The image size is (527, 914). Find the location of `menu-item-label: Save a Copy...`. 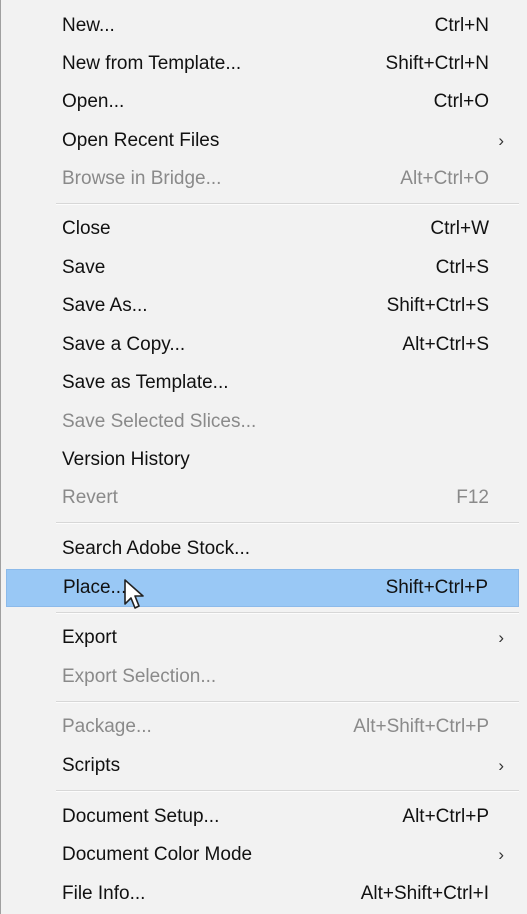

menu-item-label: Save a Copy... is located at coordinates (124, 344).